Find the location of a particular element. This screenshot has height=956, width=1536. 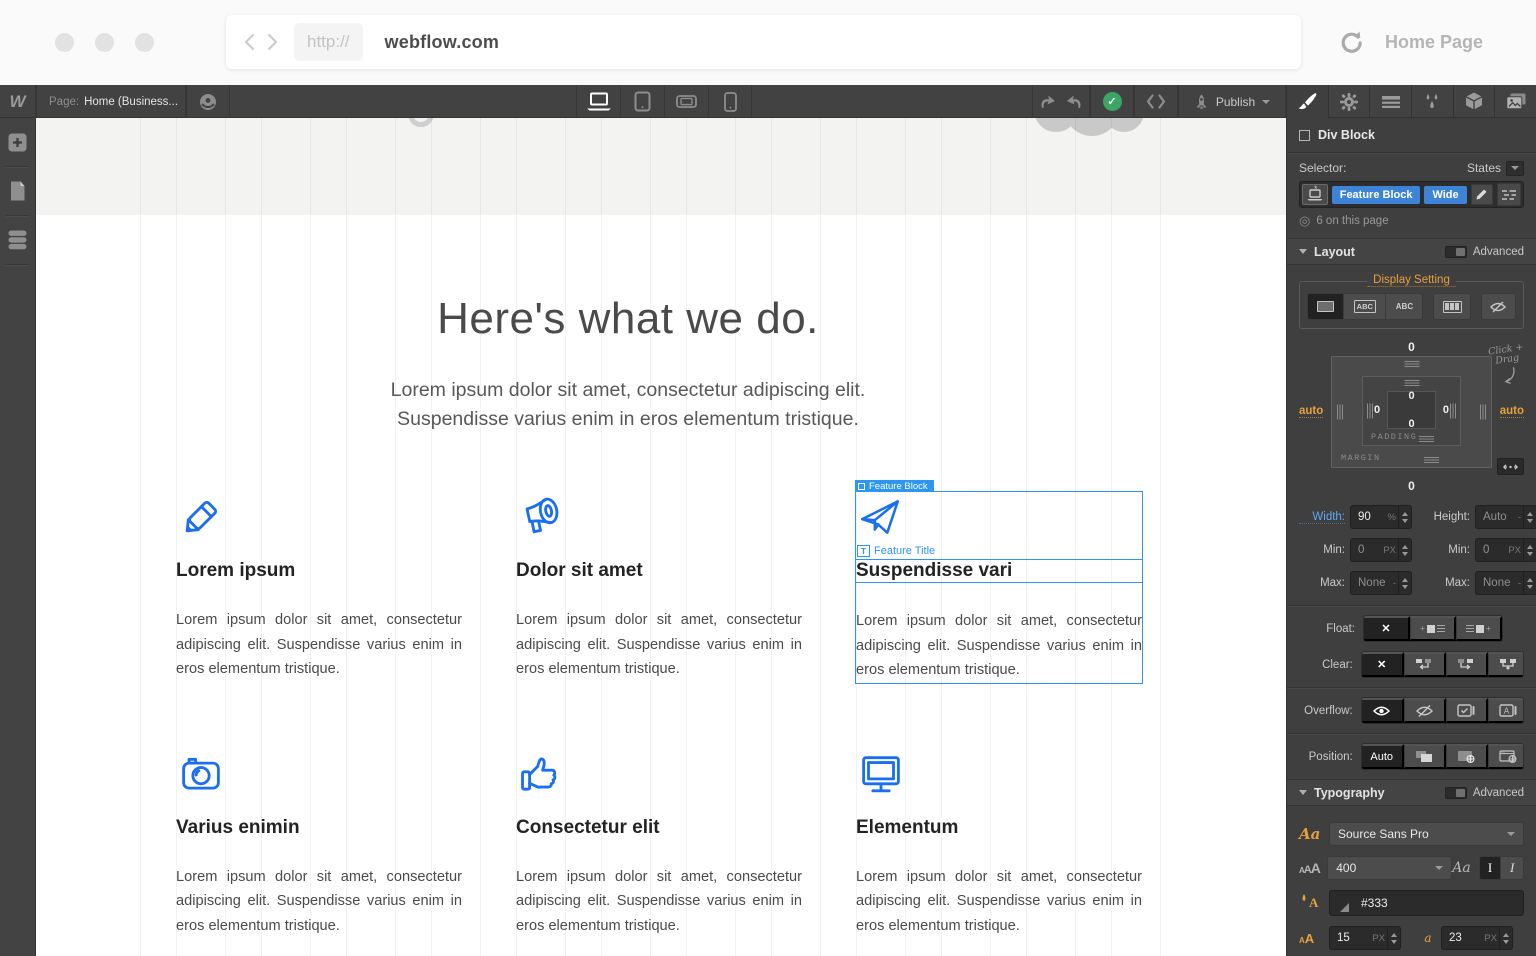

layout-section-header: Layout Advanced is located at coordinates (1411, 251).